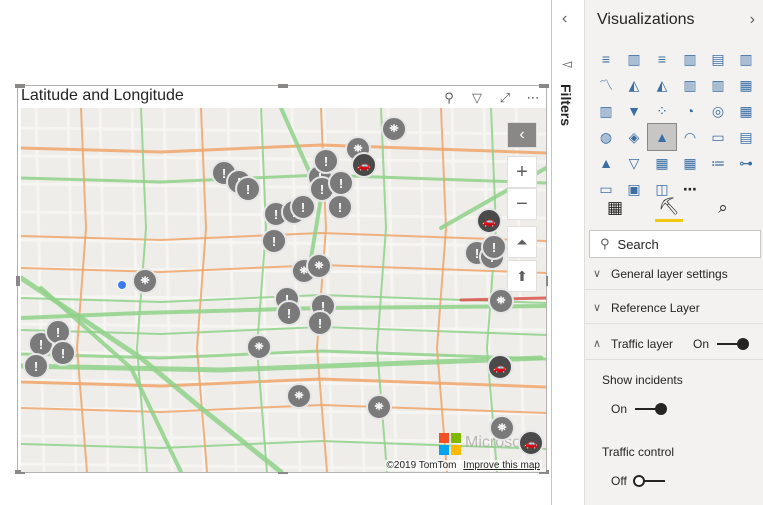  I want to click on section-general-layer-settings: ∨ General layer settings, so click(674, 274).